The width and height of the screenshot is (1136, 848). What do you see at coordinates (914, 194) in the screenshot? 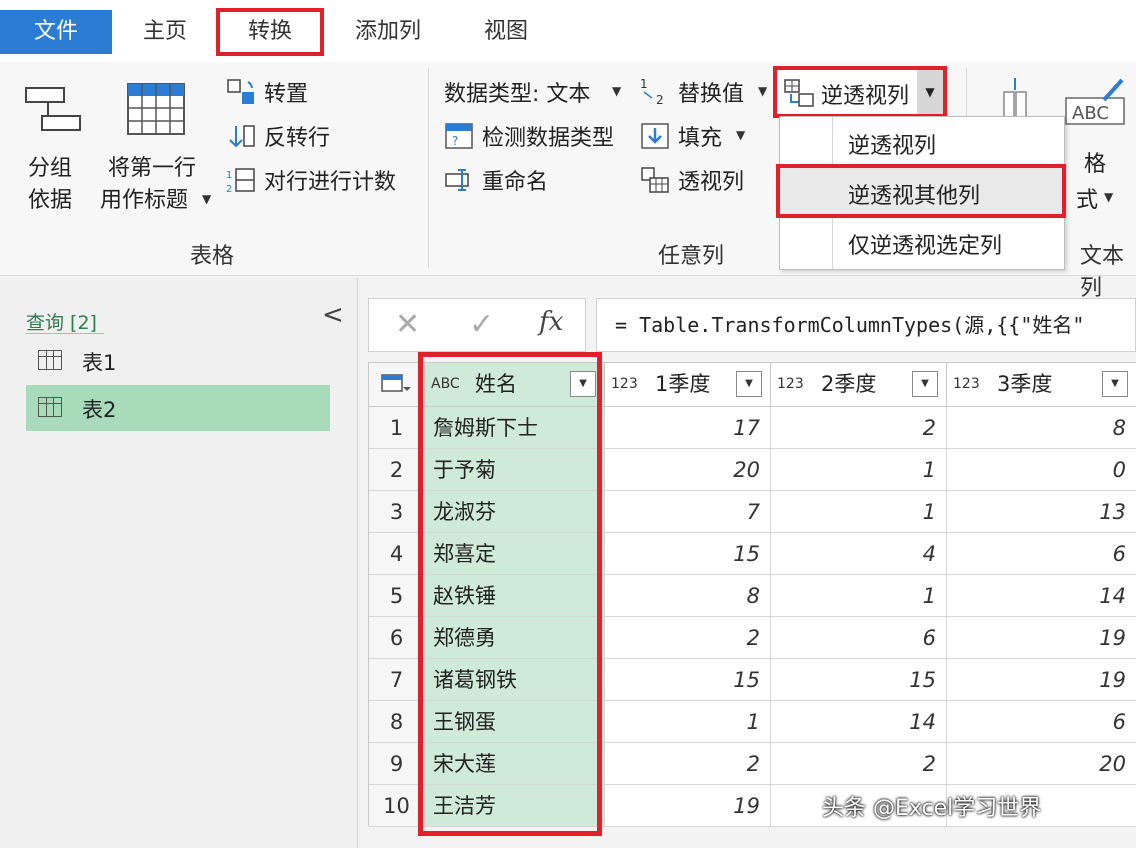
I see `menu-item-unpivot-other-columns: 逆透视其他列` at bounding box center [914, 194].